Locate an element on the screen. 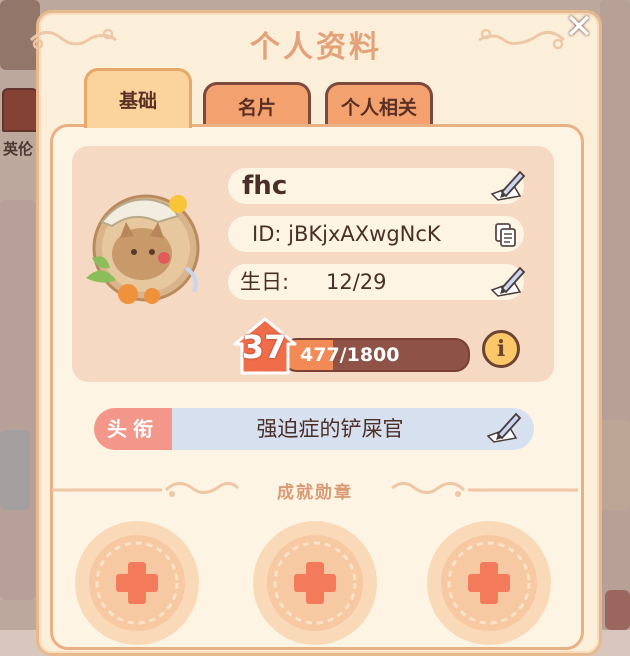 This screenshot has width=630, height=656. xp-text: 477/1800 is located at coordinates (350, 355).